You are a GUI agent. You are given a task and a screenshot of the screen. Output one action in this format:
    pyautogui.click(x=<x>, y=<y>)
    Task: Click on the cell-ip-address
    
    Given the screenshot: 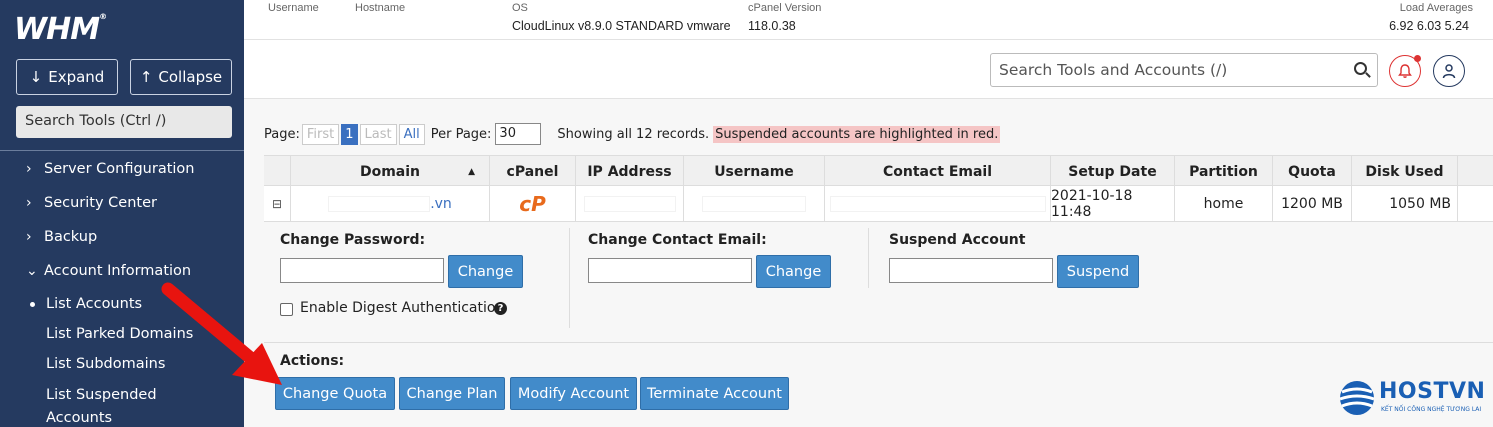 What is the action you would take?
    pyautogui.click(x=629, y=204)
    